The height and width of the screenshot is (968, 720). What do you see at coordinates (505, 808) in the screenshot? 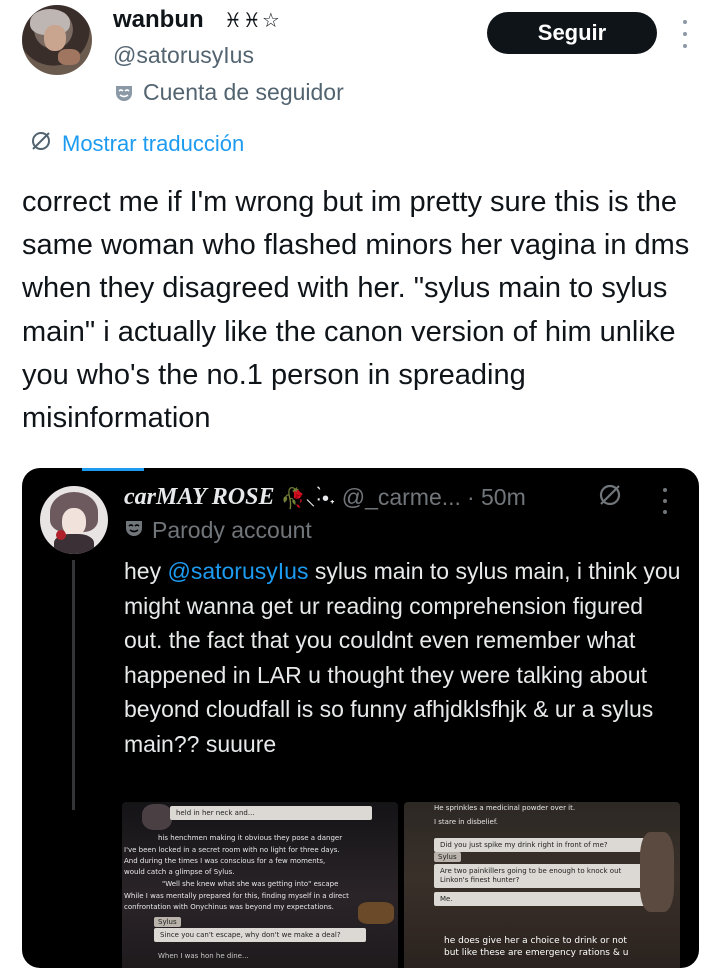
I see `image-text-line: He sprinkles a medicinal powder over it.` at bounding box center [505, 808].